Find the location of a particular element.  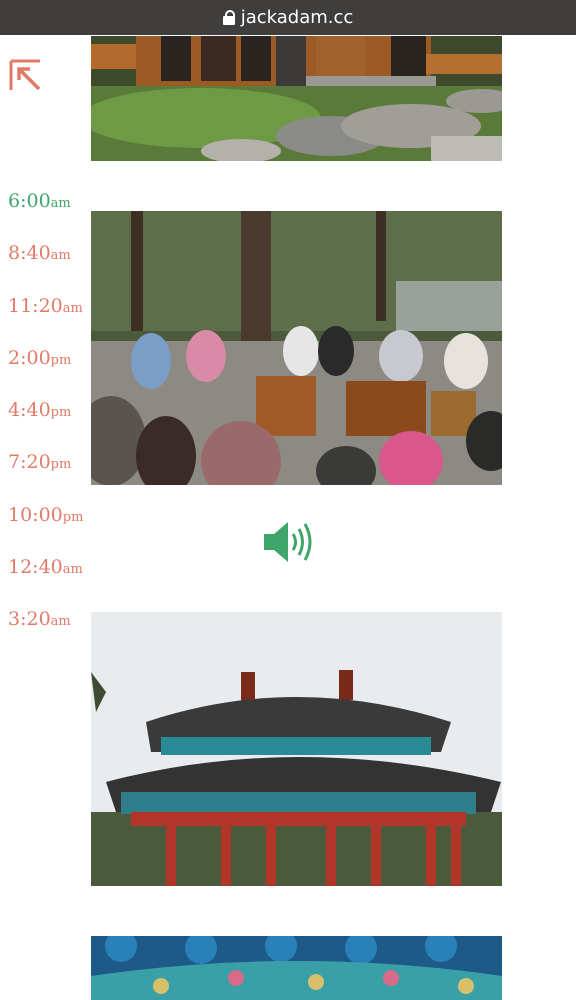

ceiling-photo is located at coordinates (296, 968).